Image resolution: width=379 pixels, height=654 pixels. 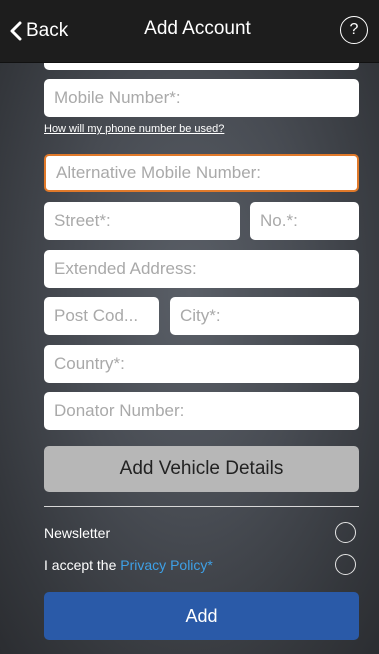 What do you see at coordinates (201, 506) in the screenshot?
I see `divider` at bounding box center [201, 506].